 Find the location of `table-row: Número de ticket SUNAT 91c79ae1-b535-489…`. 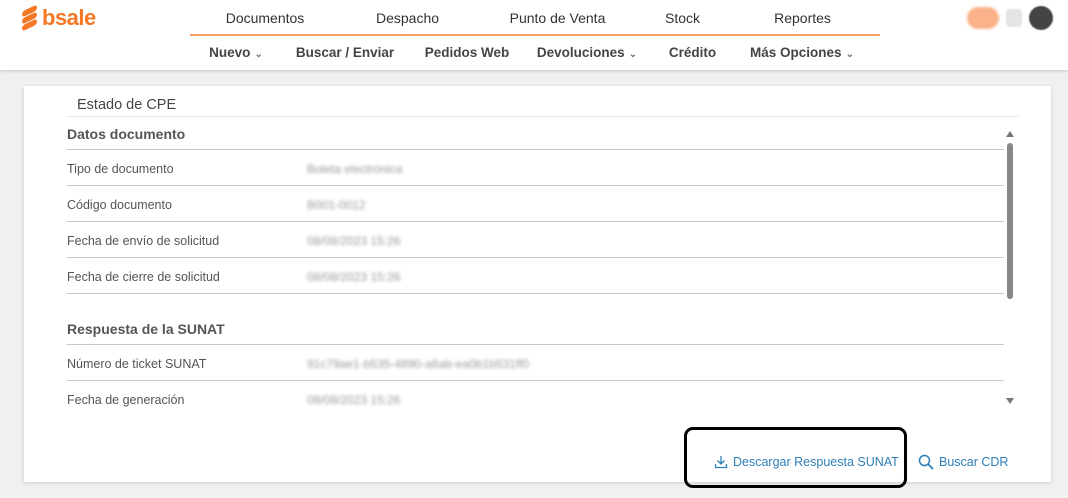

table-row: Número de ticket SUNAT 91c79ae1-b535-489… is located at coordinates (535, 362).